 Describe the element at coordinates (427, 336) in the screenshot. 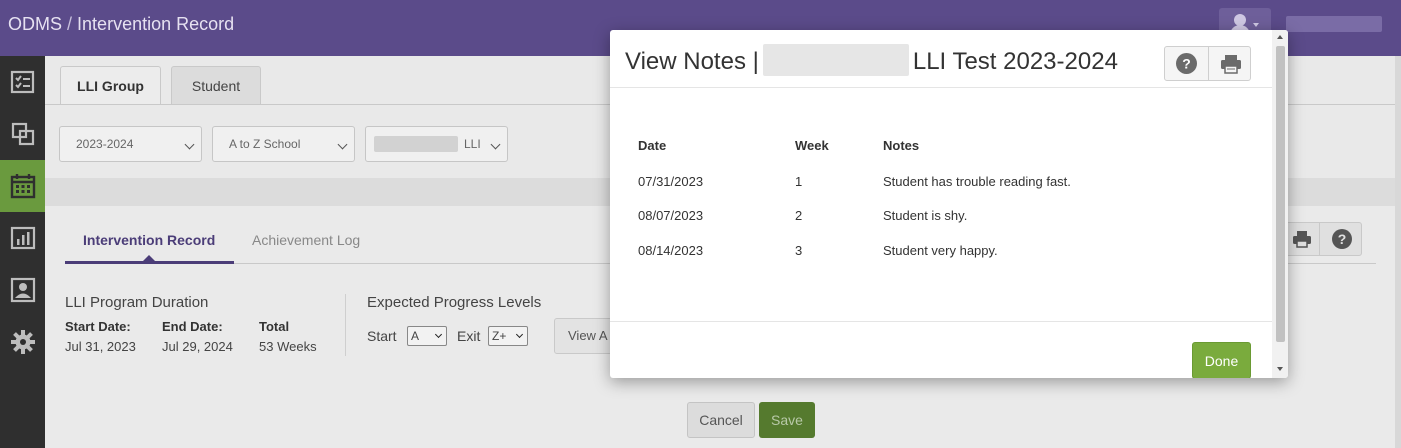

I see `start-level-select: A` at that location.